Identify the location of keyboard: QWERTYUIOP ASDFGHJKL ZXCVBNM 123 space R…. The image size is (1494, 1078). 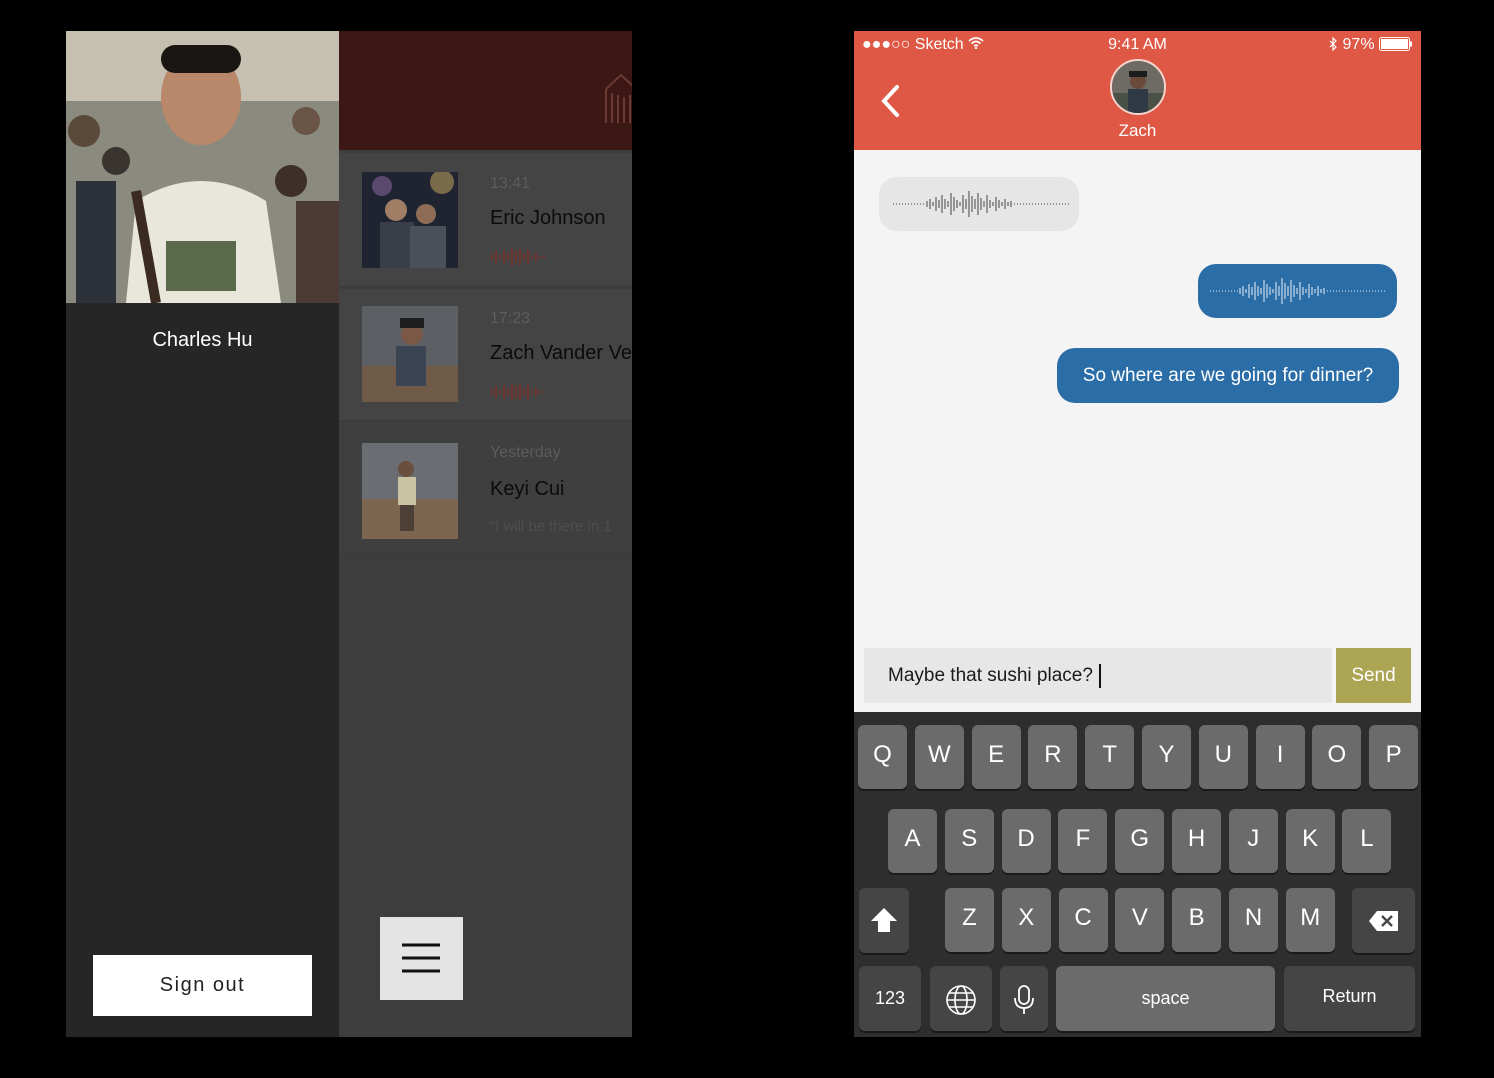
(1137, 874).